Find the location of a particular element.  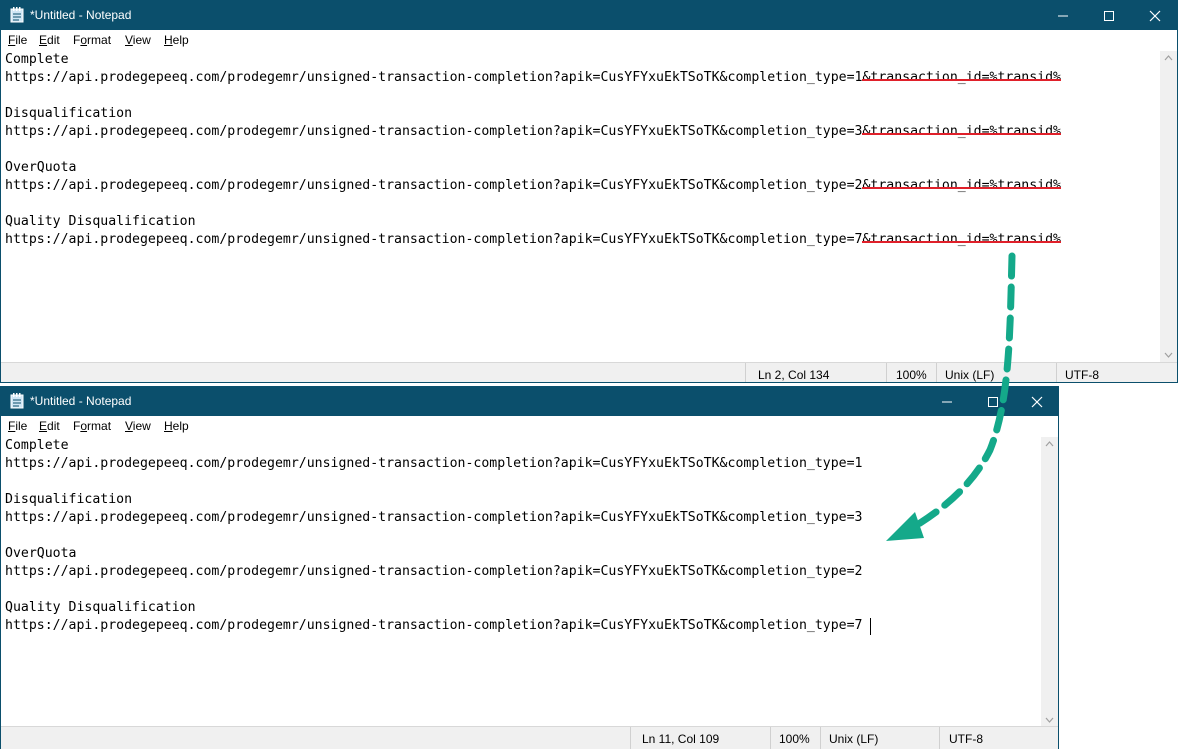

status-bar: Ln 2, Col 134 100% Unix (LF) UTF-8 is located at coordinates (589, 372).